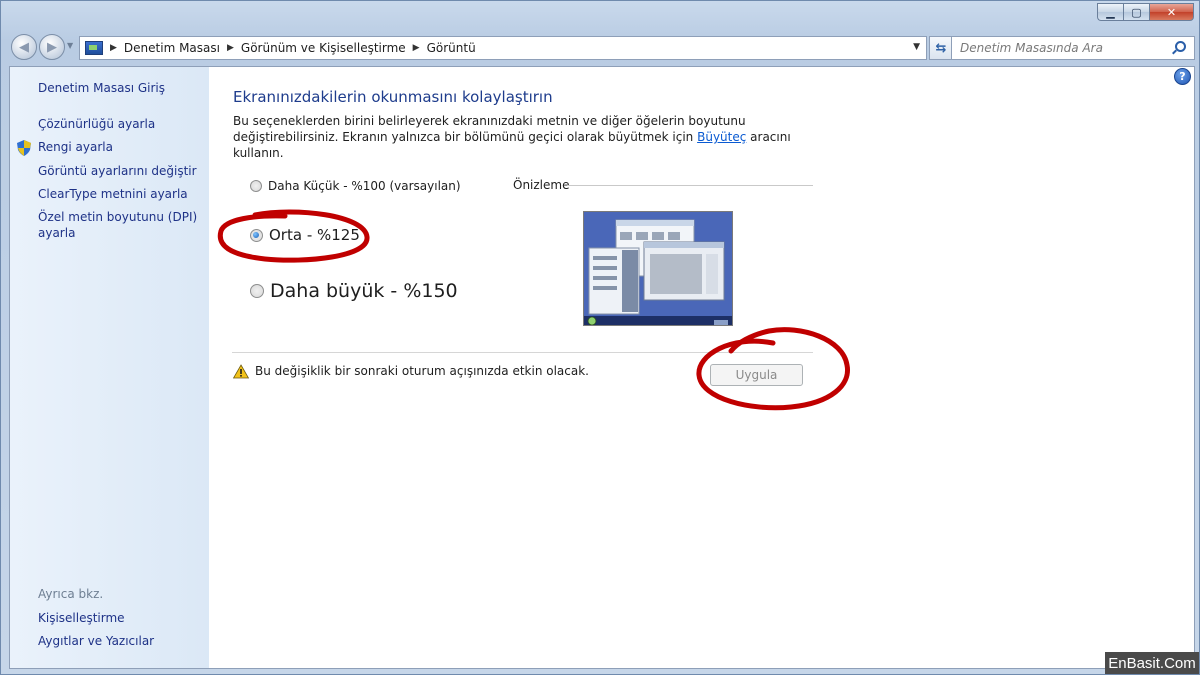 Image resolution: width=1200 pixels, height=675 pixels. What do you see at coordinates (75, 147) in the screenshot?
I see `sidebar-item-color: Rengi ayarla` at bounding box center [75, 147].